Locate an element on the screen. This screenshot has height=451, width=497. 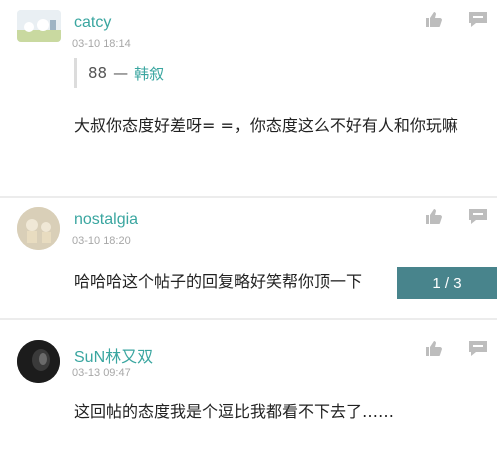
username: catcy is located at coordinates (92, 23).